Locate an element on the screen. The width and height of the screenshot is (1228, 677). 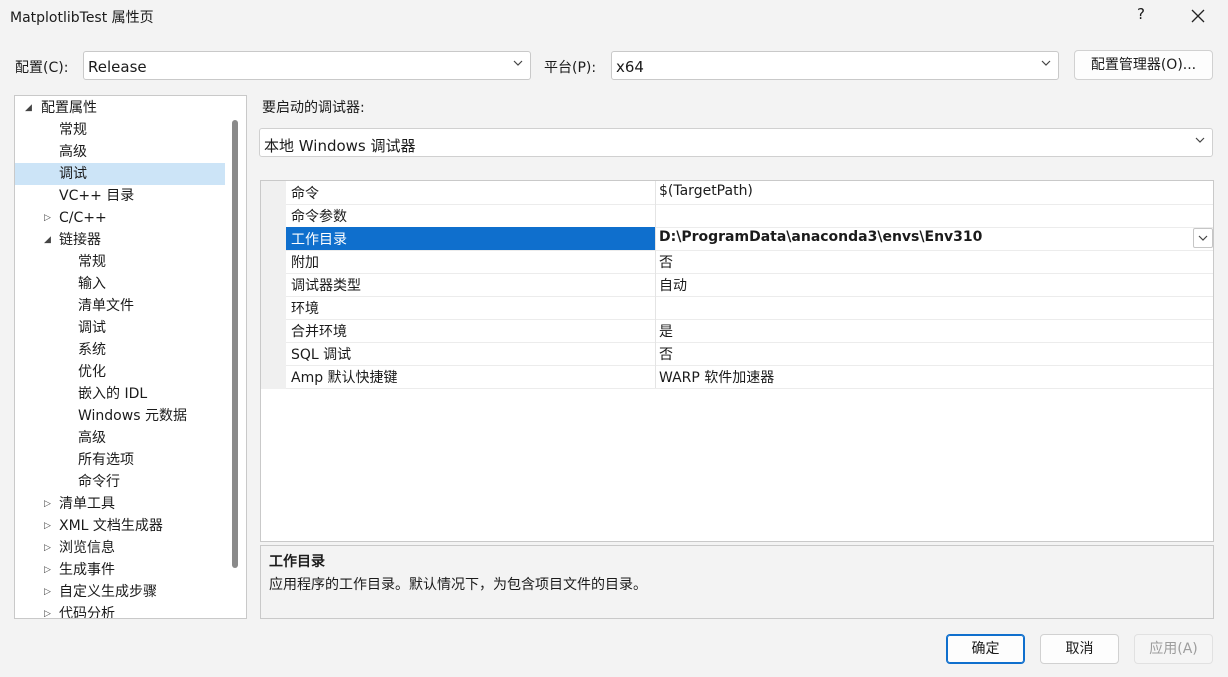
tree-item-label: 生成事件 is located at coordinates (87, 570).